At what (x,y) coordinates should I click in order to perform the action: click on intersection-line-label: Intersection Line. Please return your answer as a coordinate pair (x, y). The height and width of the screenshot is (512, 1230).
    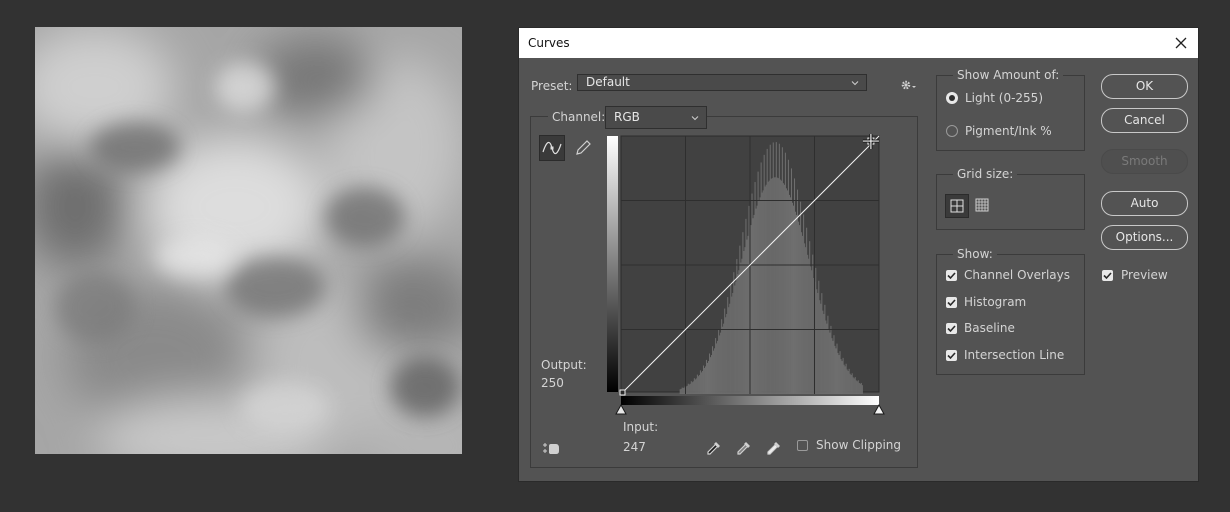
    Looking at the image, I should click on (1014, 355).